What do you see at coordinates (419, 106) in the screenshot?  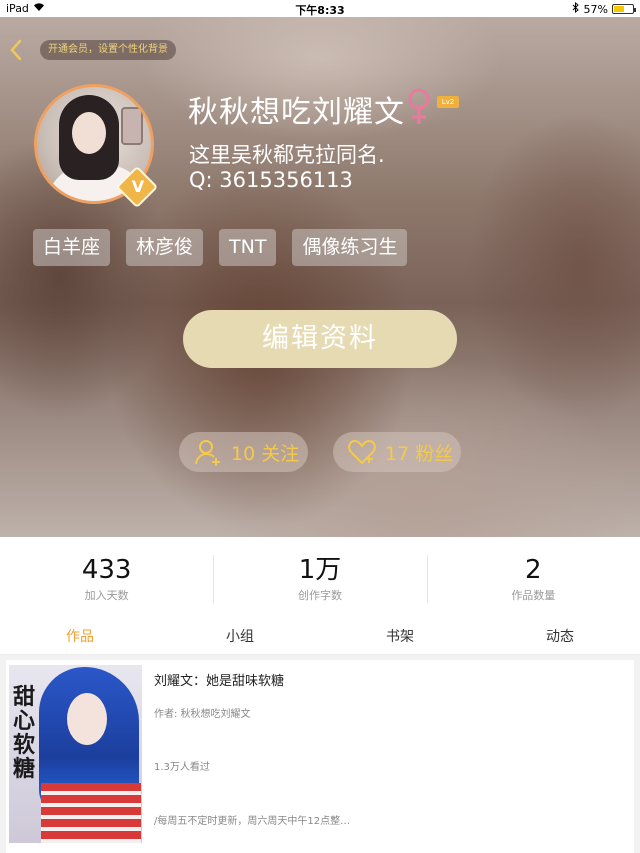 I see `female-symbol-icon` at bounding box center [419, 106].